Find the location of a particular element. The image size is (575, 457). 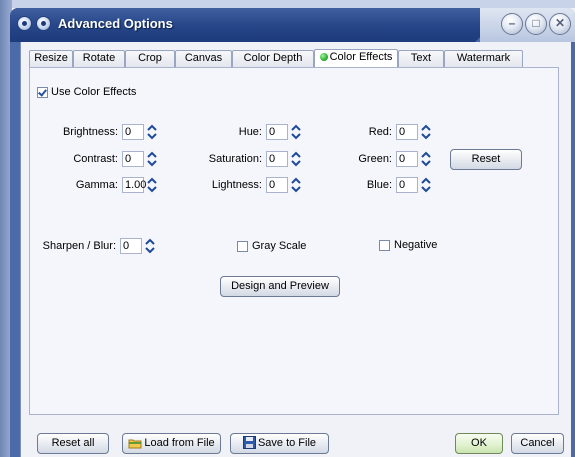

blue-label: Blue: is located at coordinates (379, 185).